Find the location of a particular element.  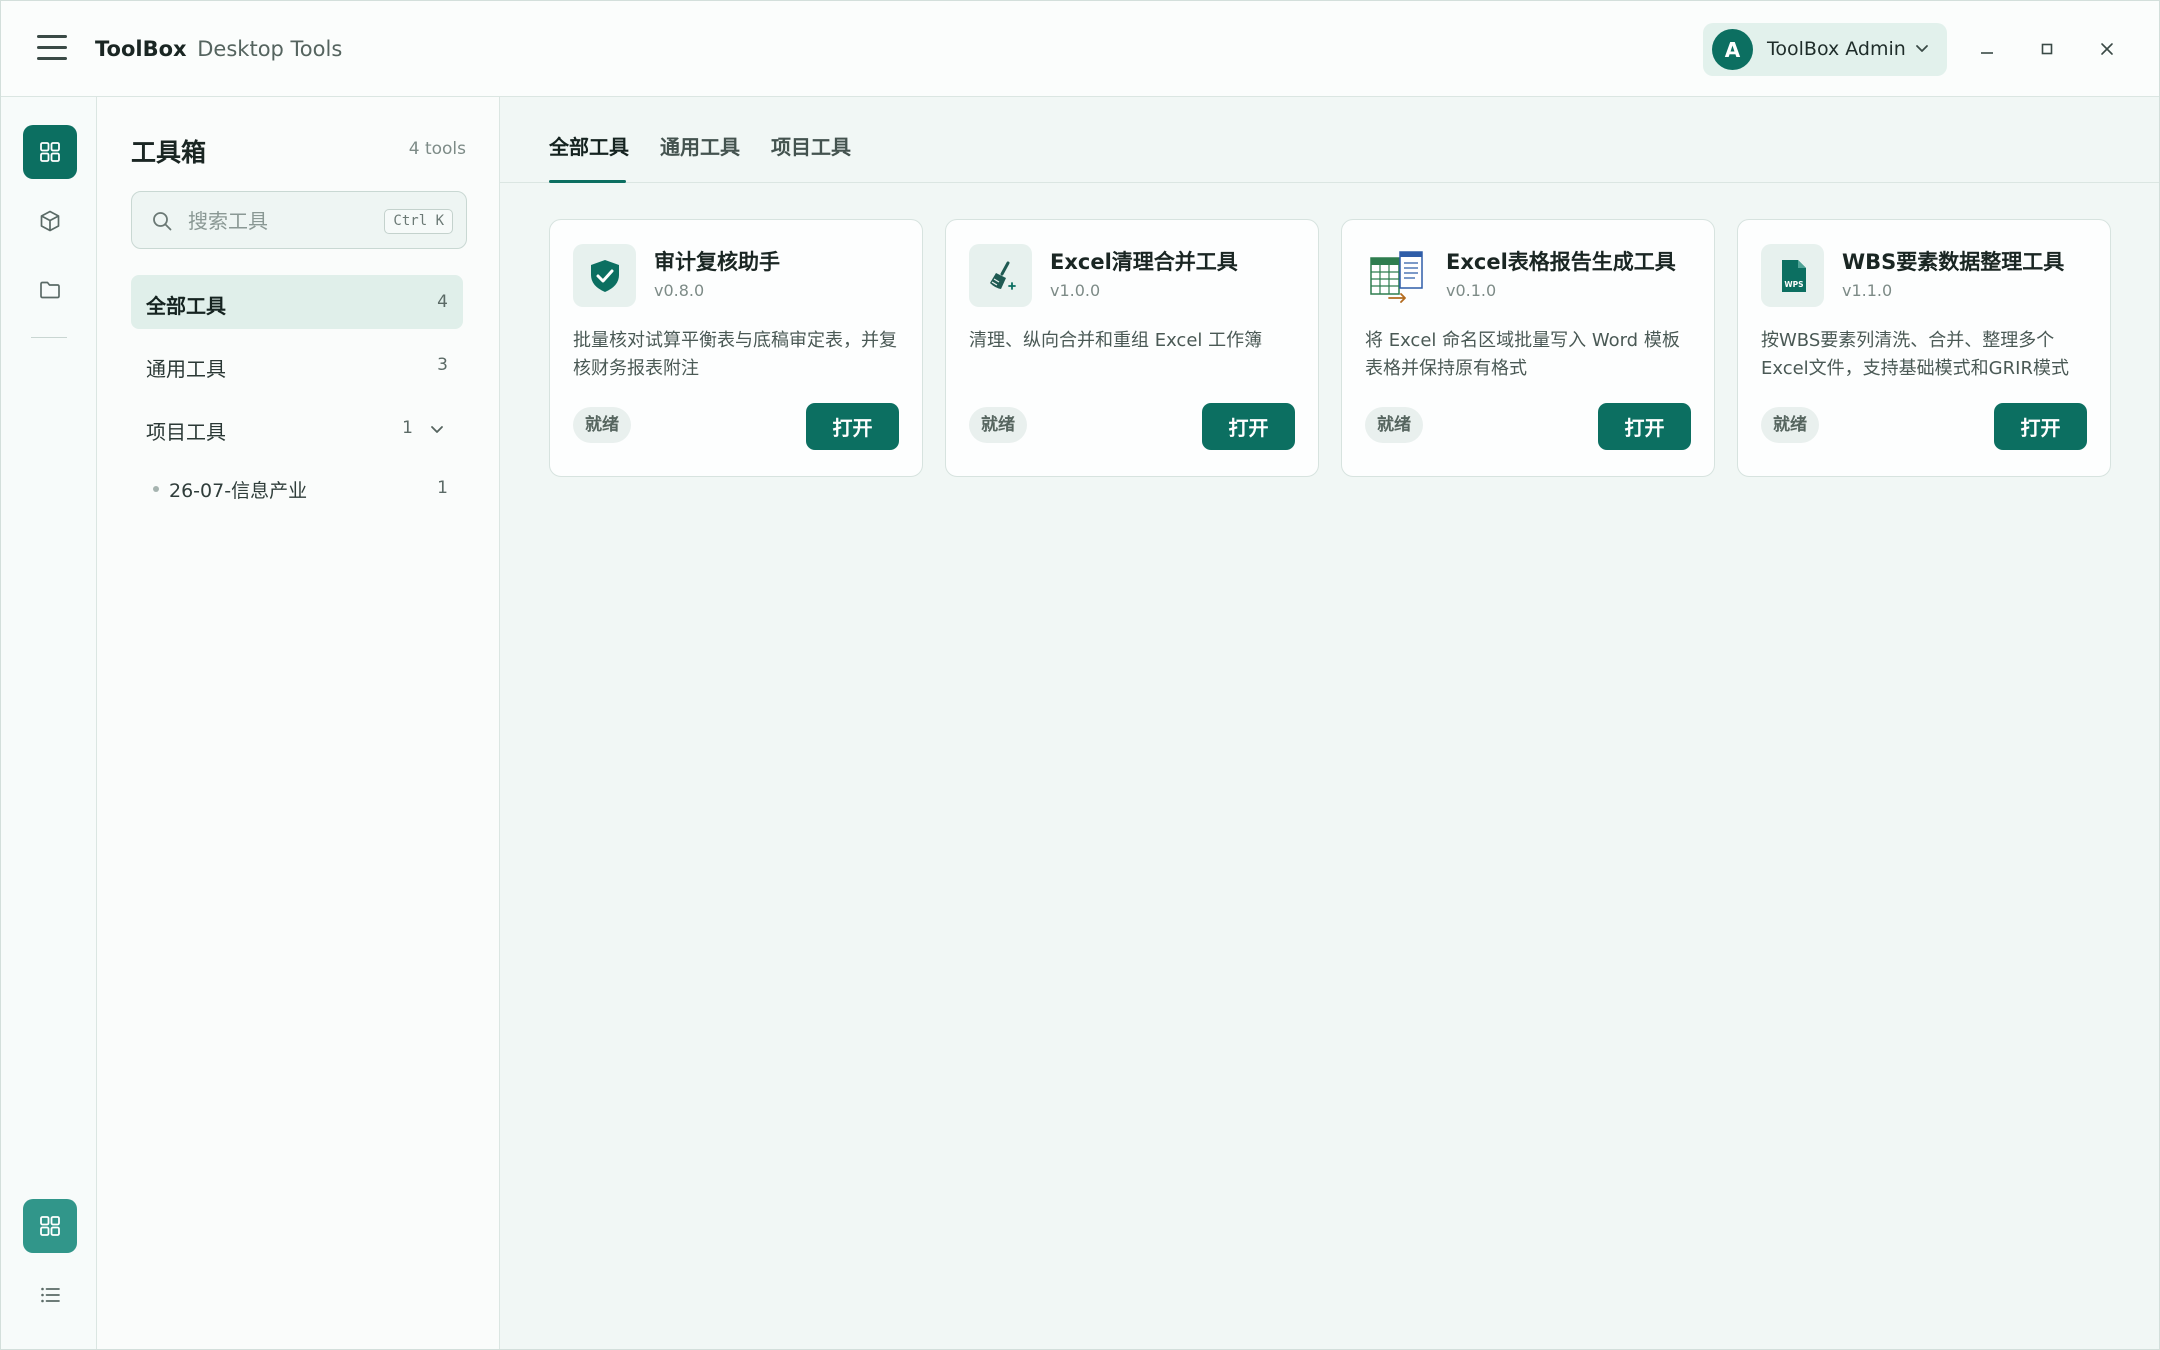

sidebar-item-count: 3 is located at coordinates (442, 365).